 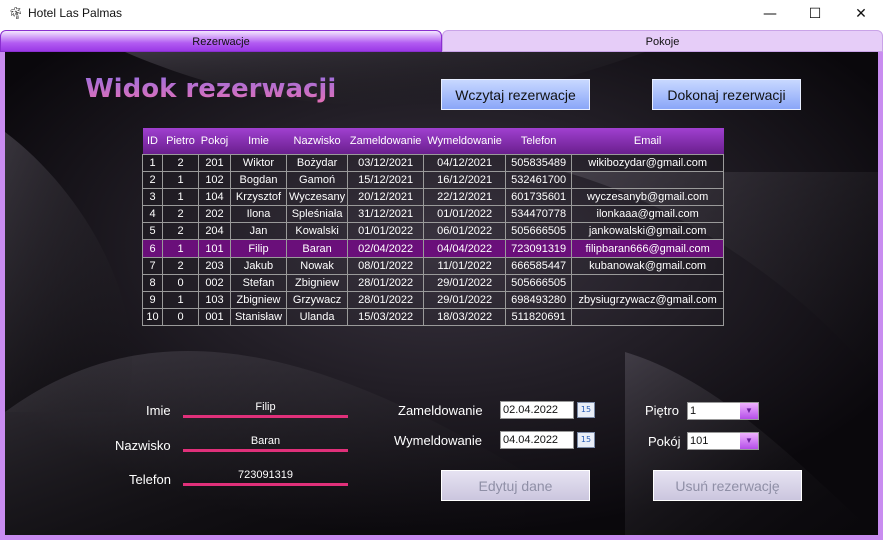 What do you see at coordinates (726, 94) in the screenshot?
I see `make-reservation-button: Dokonaj rezerwacji` at bounding box center [726, 94].